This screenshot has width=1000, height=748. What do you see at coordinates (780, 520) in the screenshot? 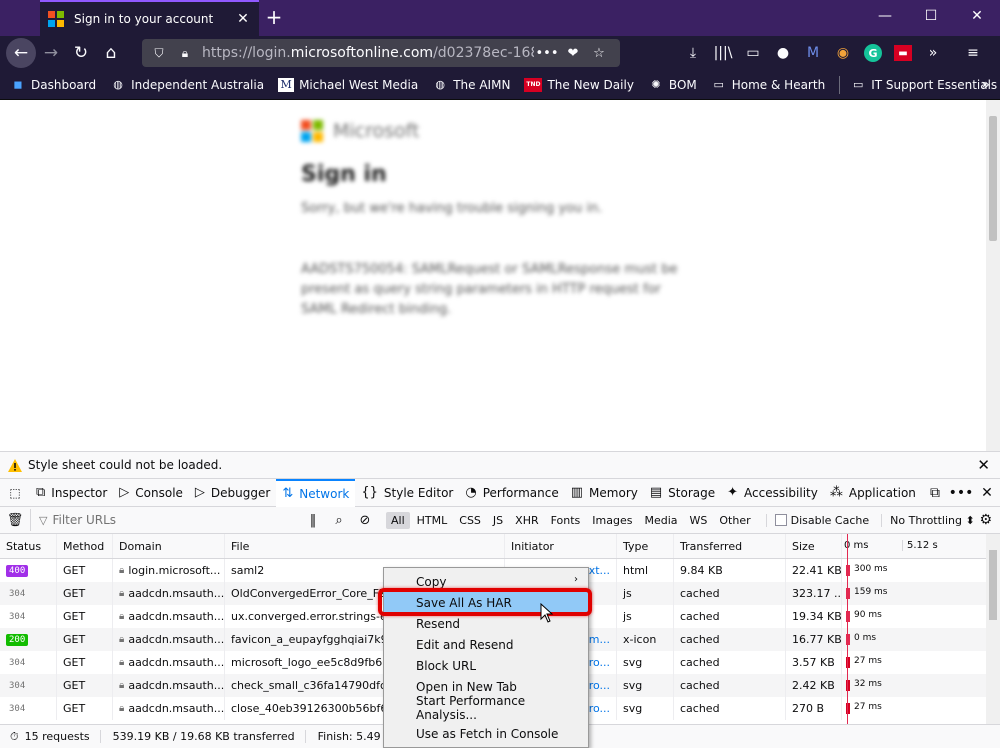
I see `checkbox` at bounding box center [780, 520].